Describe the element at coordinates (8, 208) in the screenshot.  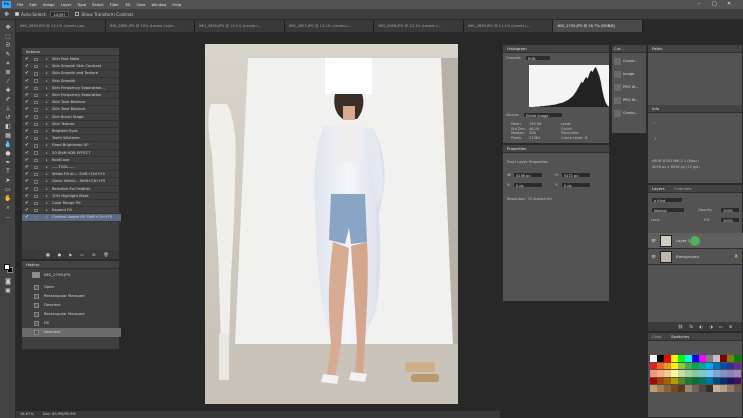
I see `zoom-tool-icon: ⌕` at that location.